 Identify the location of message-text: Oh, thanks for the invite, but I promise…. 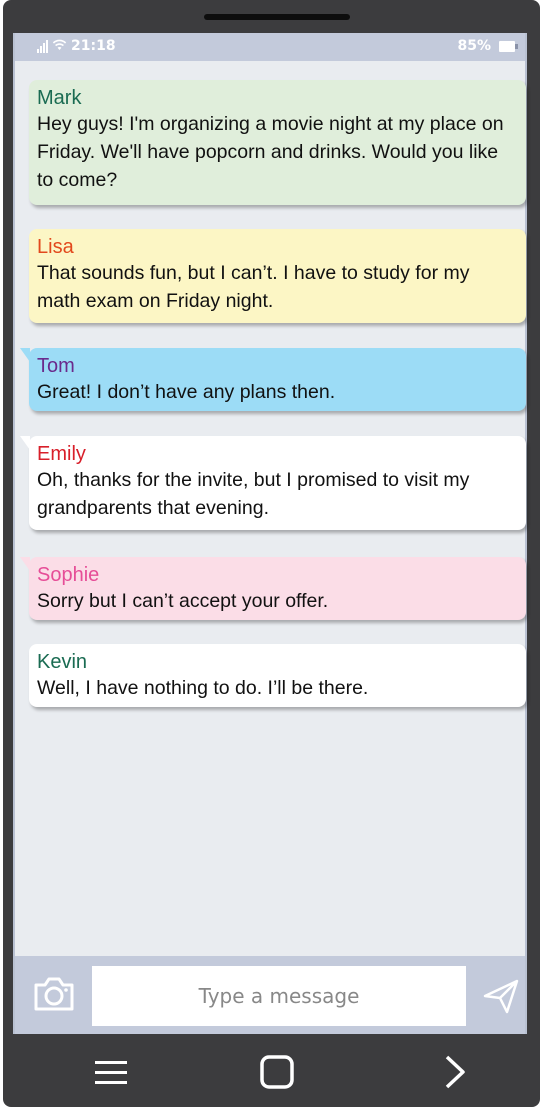
(253, 494).